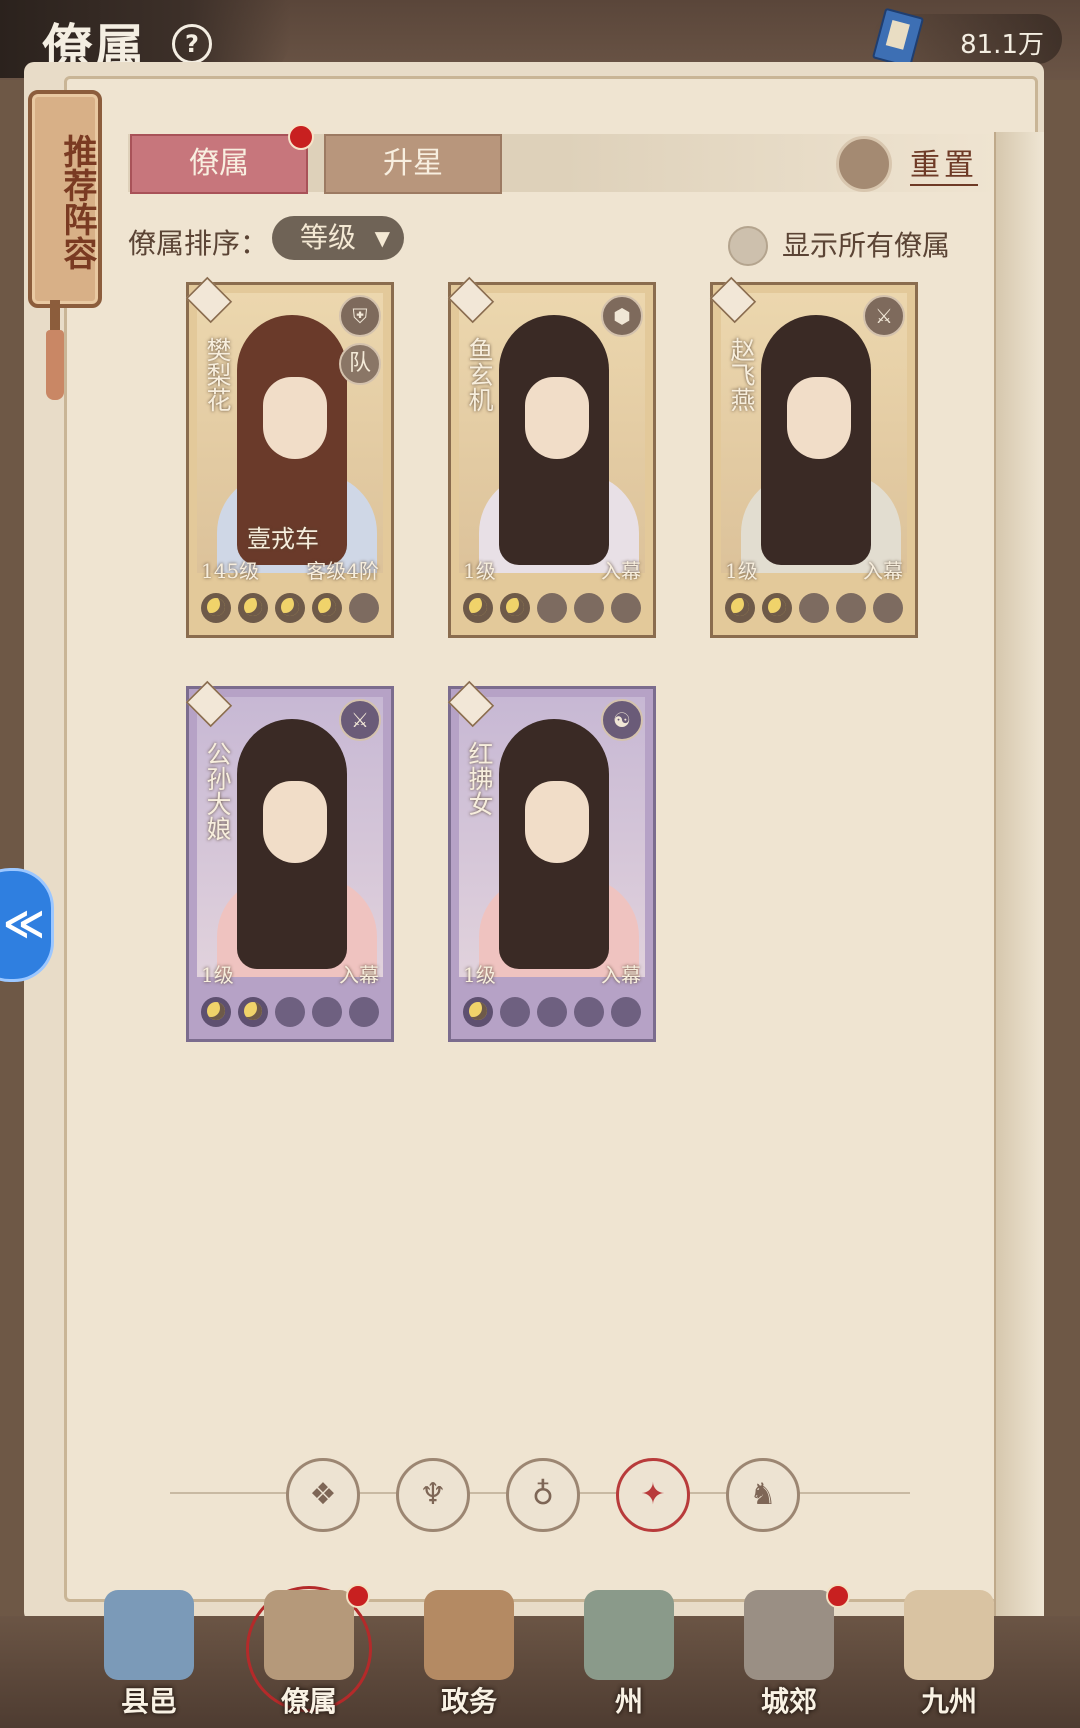  I want to click on character-card: ⚔ 赵飞燕 1级 入幕, so click(813, 457).